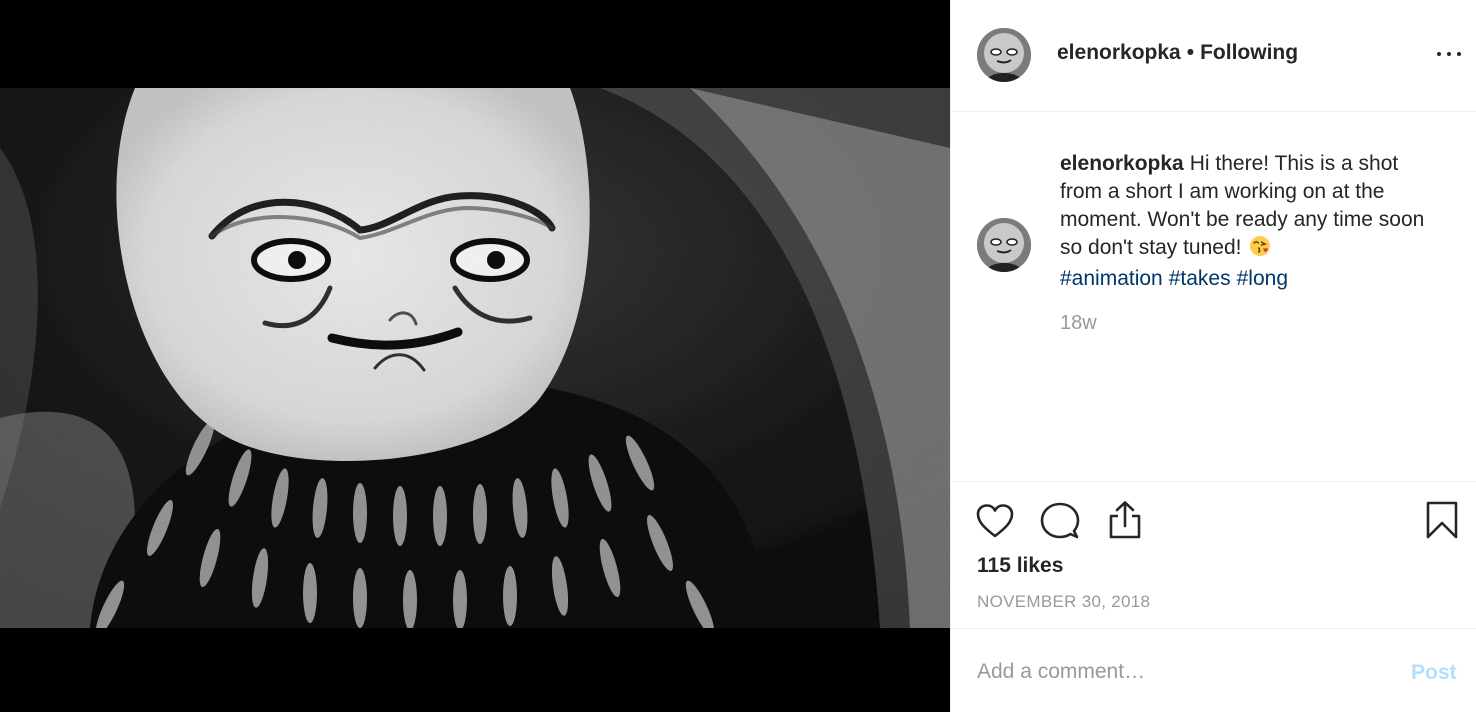  What do you see at coordinates (1177, 672) in the screenshot?
I see `comment-input` at bounding box center [1177, 672].